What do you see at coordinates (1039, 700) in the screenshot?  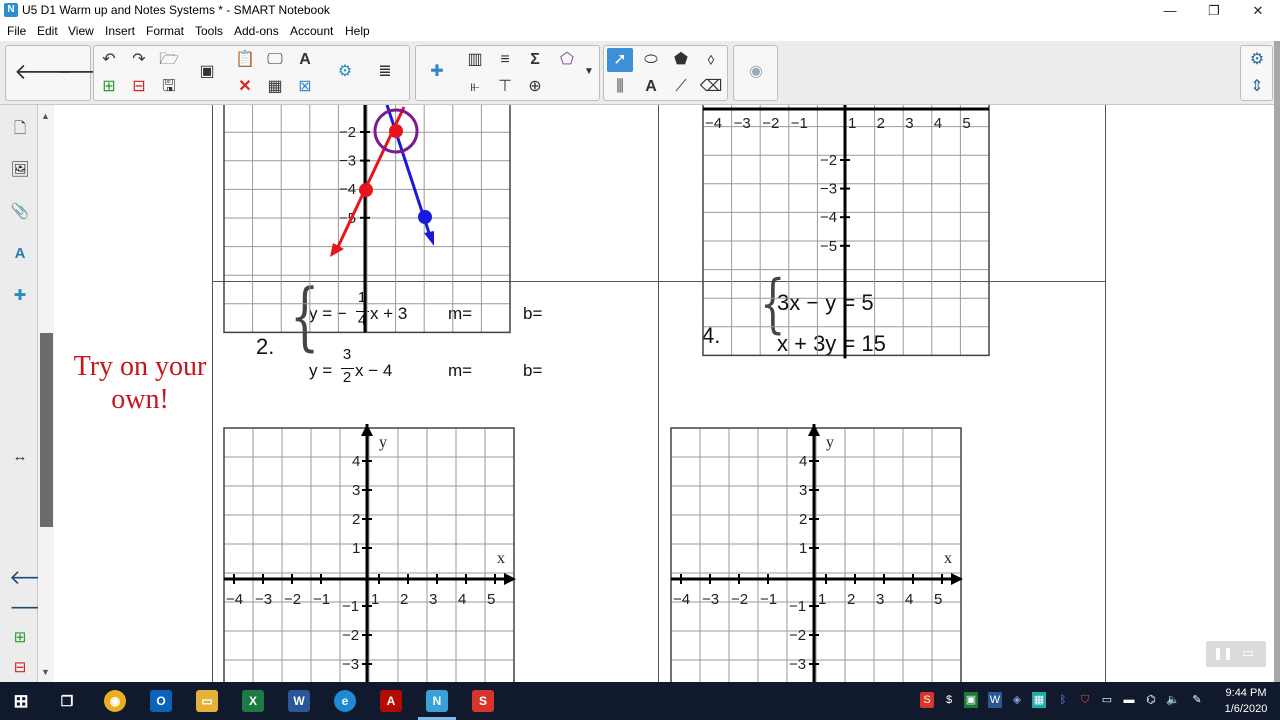 I see `tray-network-app-icon: ▦` at bounding box center [1039, 700].